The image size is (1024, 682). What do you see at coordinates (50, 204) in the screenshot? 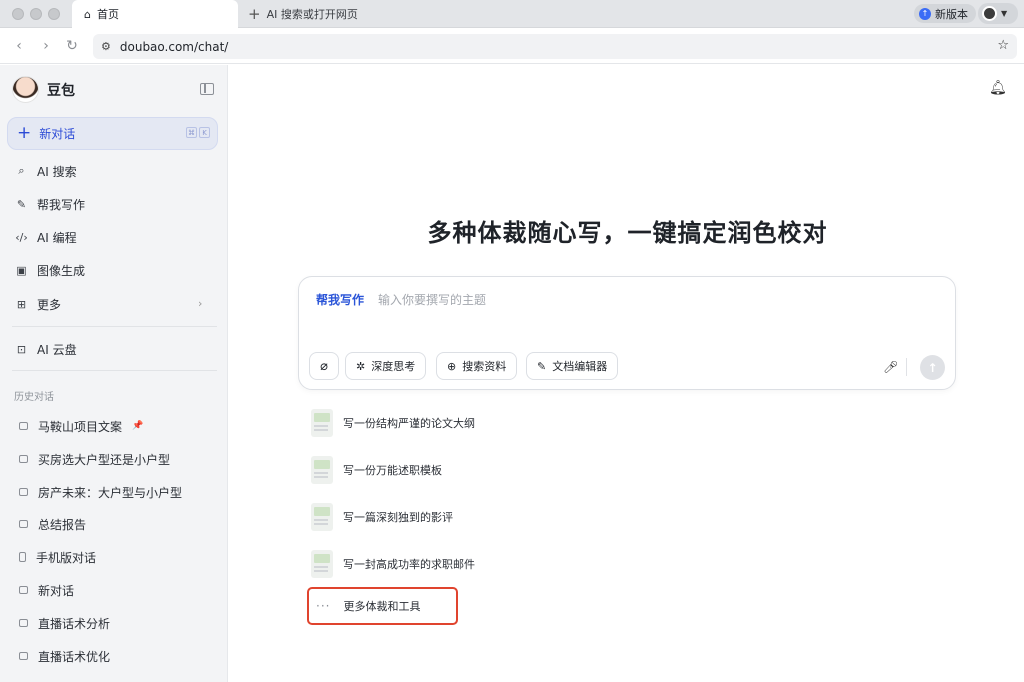
I see `sidebar-item-writing: ✎ 帮我写作` at bounding box center [50, 204].